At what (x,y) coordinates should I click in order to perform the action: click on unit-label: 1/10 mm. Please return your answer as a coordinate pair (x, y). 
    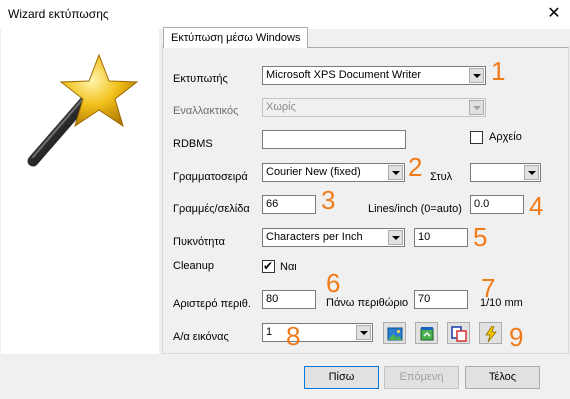
    Looking at the image, I should click on (501, 303).